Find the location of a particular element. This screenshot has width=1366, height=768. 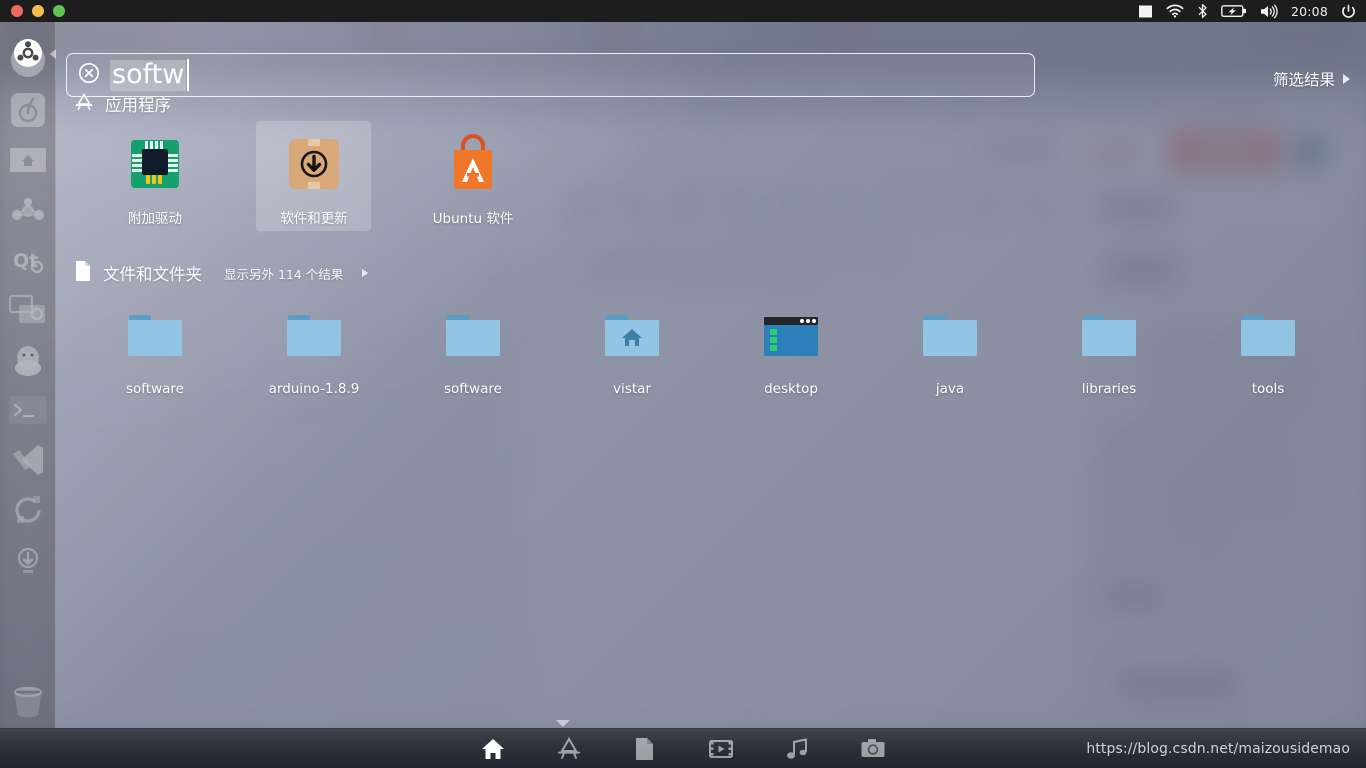

battery-icon is located at coordinates (1234, 11).